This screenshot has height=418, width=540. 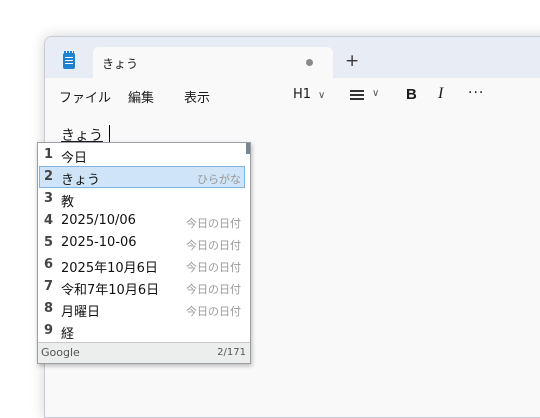 I want to click on candidate-text: 2025年10月6日, so click(x=109, y=268).